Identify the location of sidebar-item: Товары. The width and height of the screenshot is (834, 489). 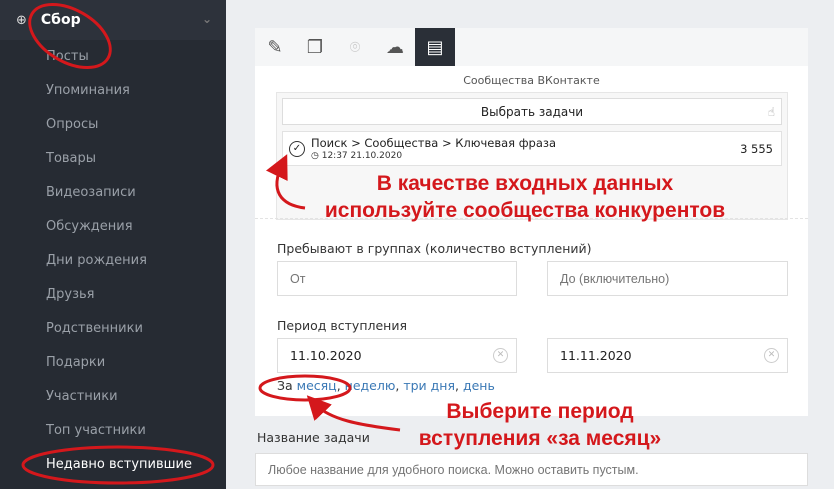
(113, 159).